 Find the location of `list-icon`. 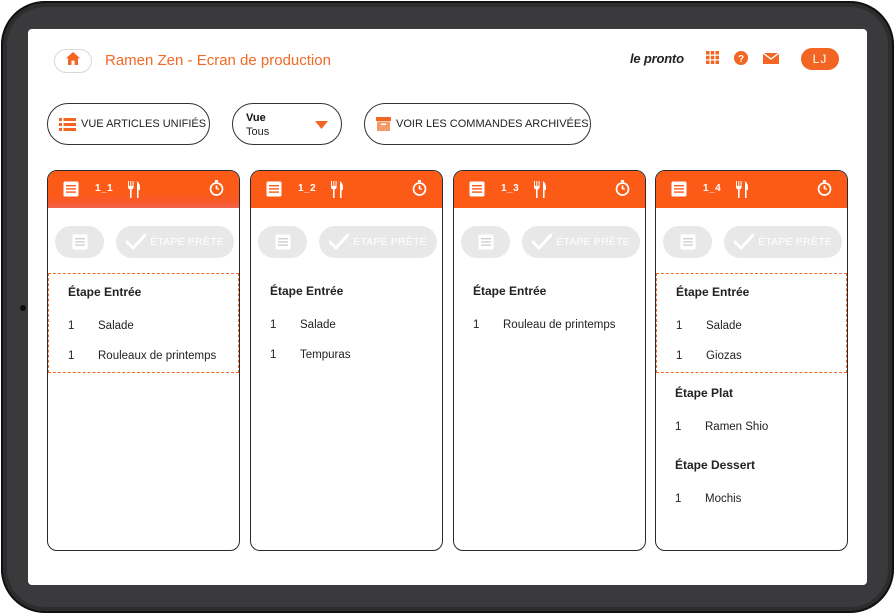

list-icon is located at coordinates (67, 124).